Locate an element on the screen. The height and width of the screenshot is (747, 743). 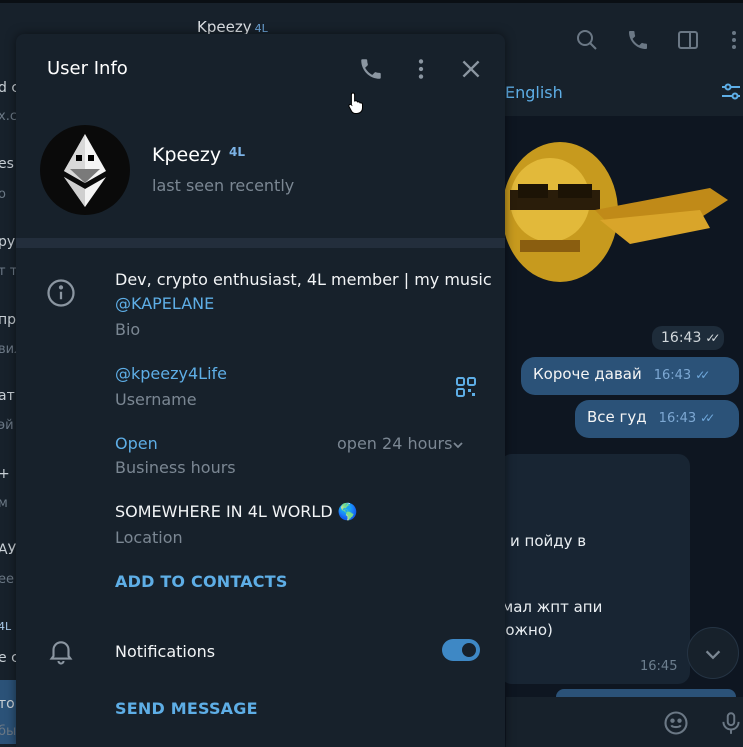
sticker-time: 16:43 is located at coordinates (681, 338).